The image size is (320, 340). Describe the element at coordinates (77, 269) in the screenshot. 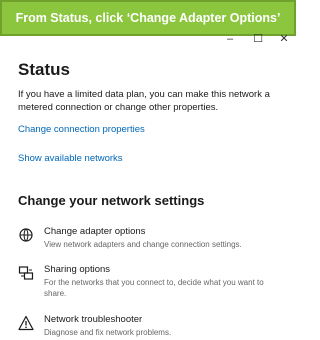

I see `item-name: Sharing options` at that location.